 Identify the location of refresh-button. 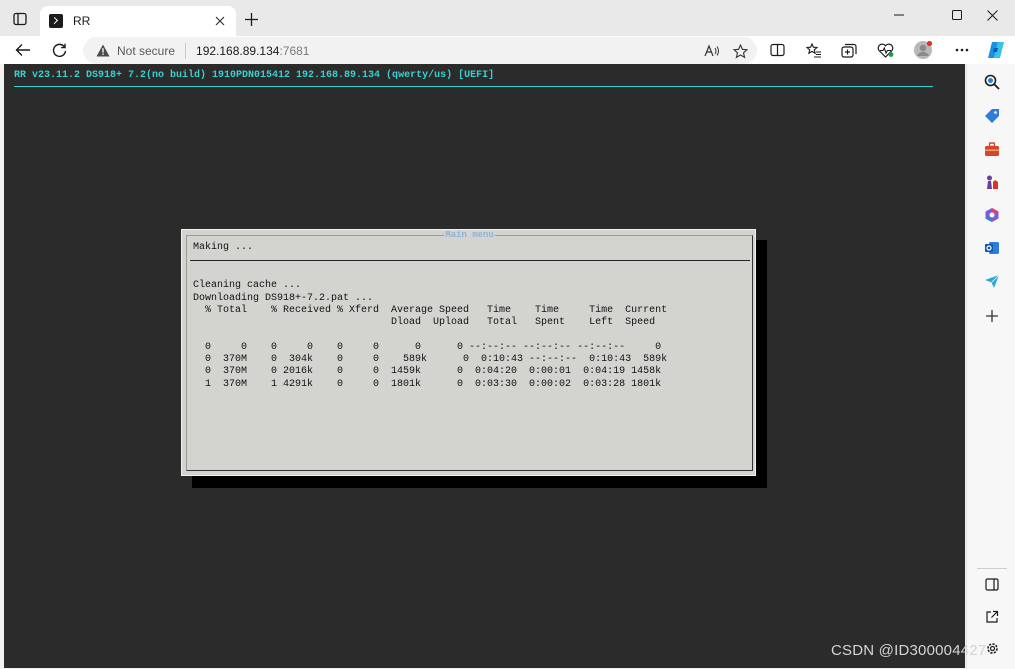
(59, 50).